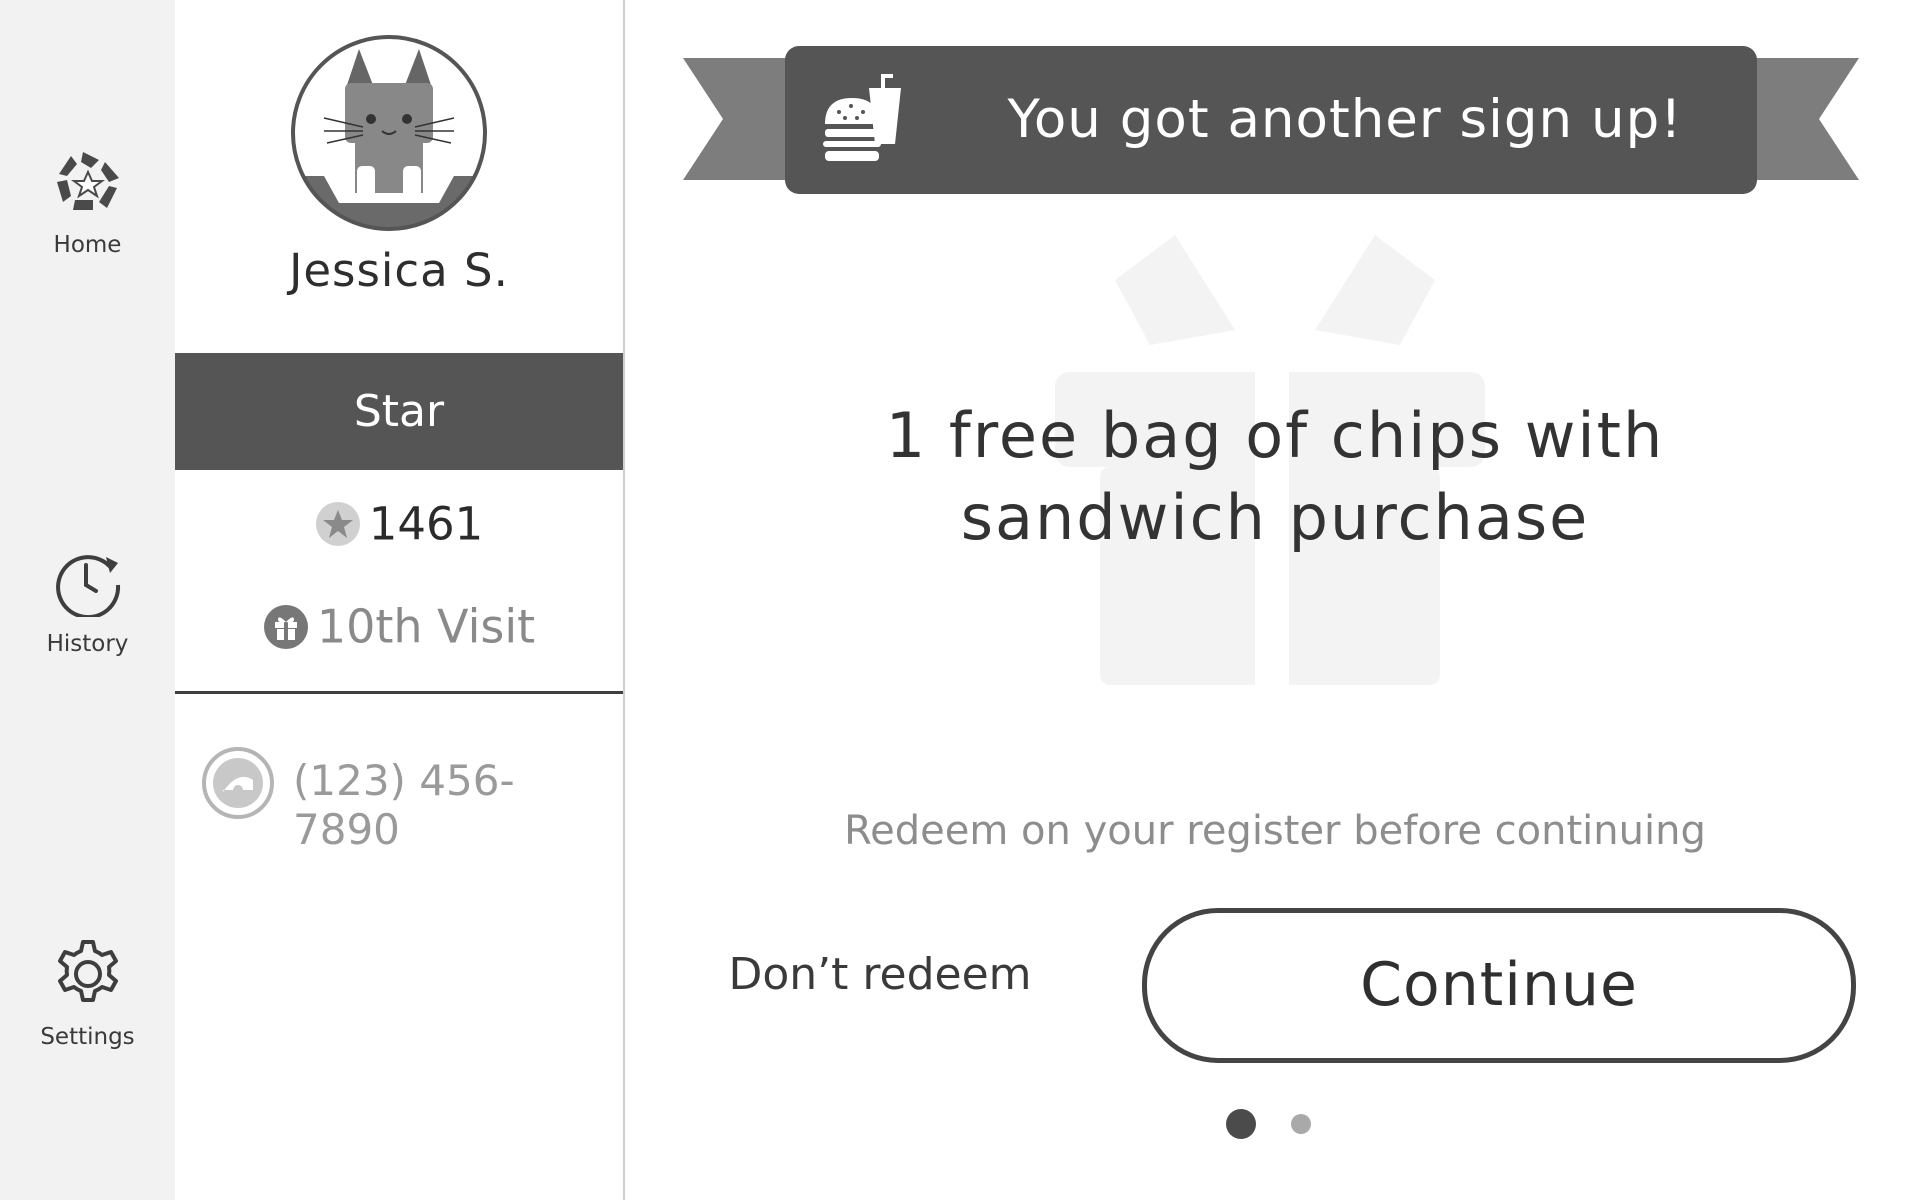 This screenshot has height=1200, width=1920. What do you see at coordinates (426, 524) in the screenshot?
I see `points-value: 1461` at bounding box center [426, 524].